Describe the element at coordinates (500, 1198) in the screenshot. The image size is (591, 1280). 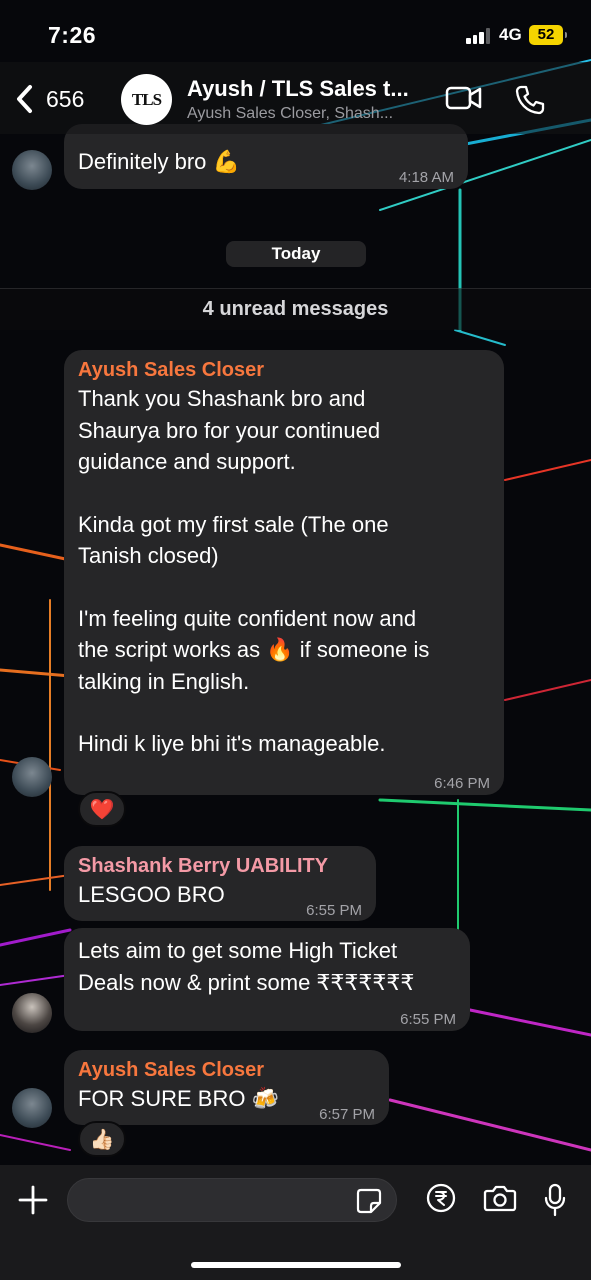
I see `camera-icon` at that location.